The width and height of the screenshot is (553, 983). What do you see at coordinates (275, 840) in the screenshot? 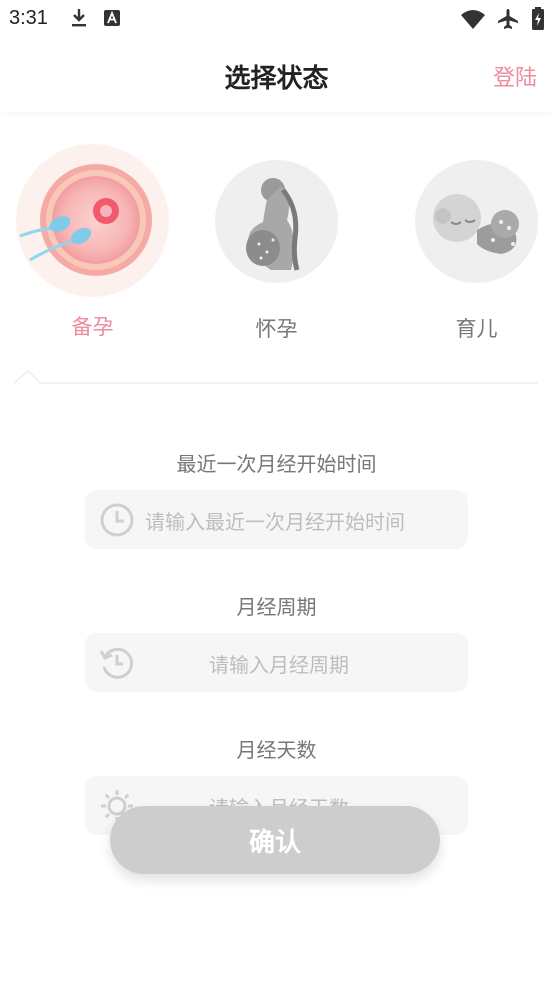
I see `confirm-button: 确认` at bounding box center [275, 840].